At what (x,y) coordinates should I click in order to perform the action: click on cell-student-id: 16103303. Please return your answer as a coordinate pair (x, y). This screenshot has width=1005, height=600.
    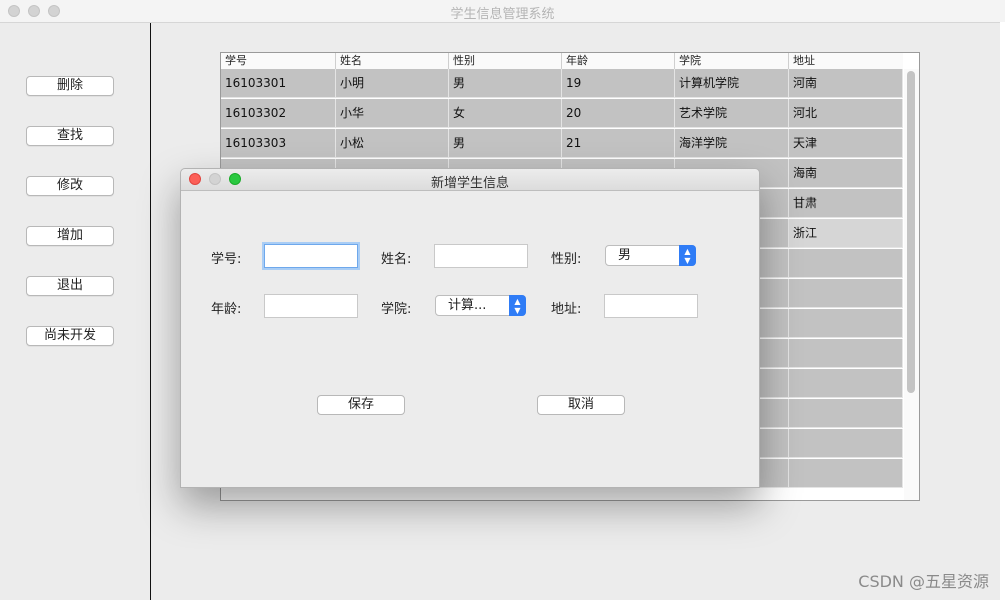
    Looking at the image, I should click on (278, 143).